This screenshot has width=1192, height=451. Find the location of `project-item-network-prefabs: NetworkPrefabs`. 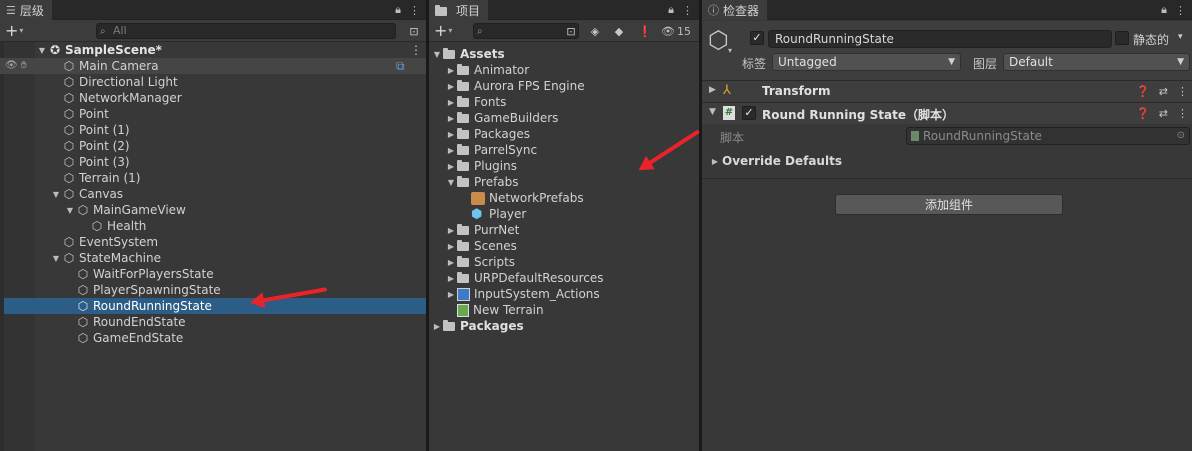

project-item-network-prefabs: NetworkPrefabs is located at coordinates (527, 198).